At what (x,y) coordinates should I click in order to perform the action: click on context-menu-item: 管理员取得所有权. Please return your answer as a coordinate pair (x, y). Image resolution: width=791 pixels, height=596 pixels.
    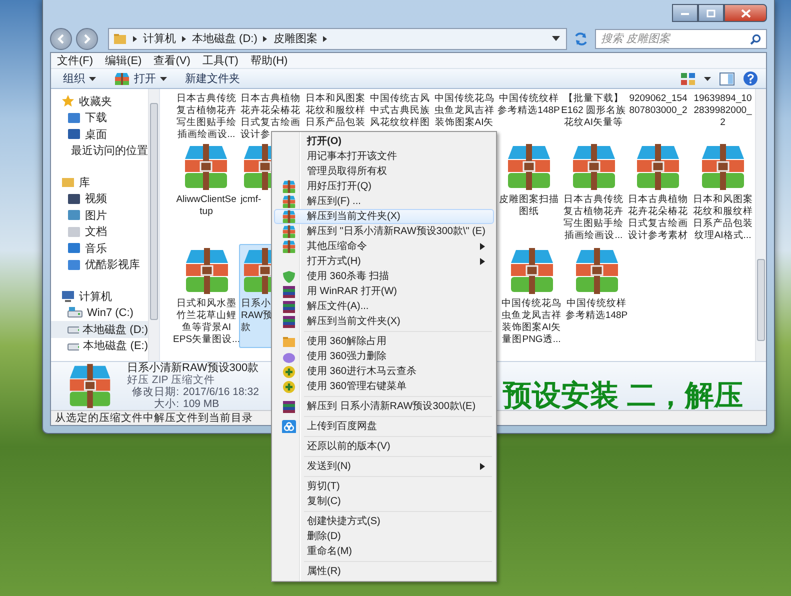
    Looking at the image, I should click on (384, 171).